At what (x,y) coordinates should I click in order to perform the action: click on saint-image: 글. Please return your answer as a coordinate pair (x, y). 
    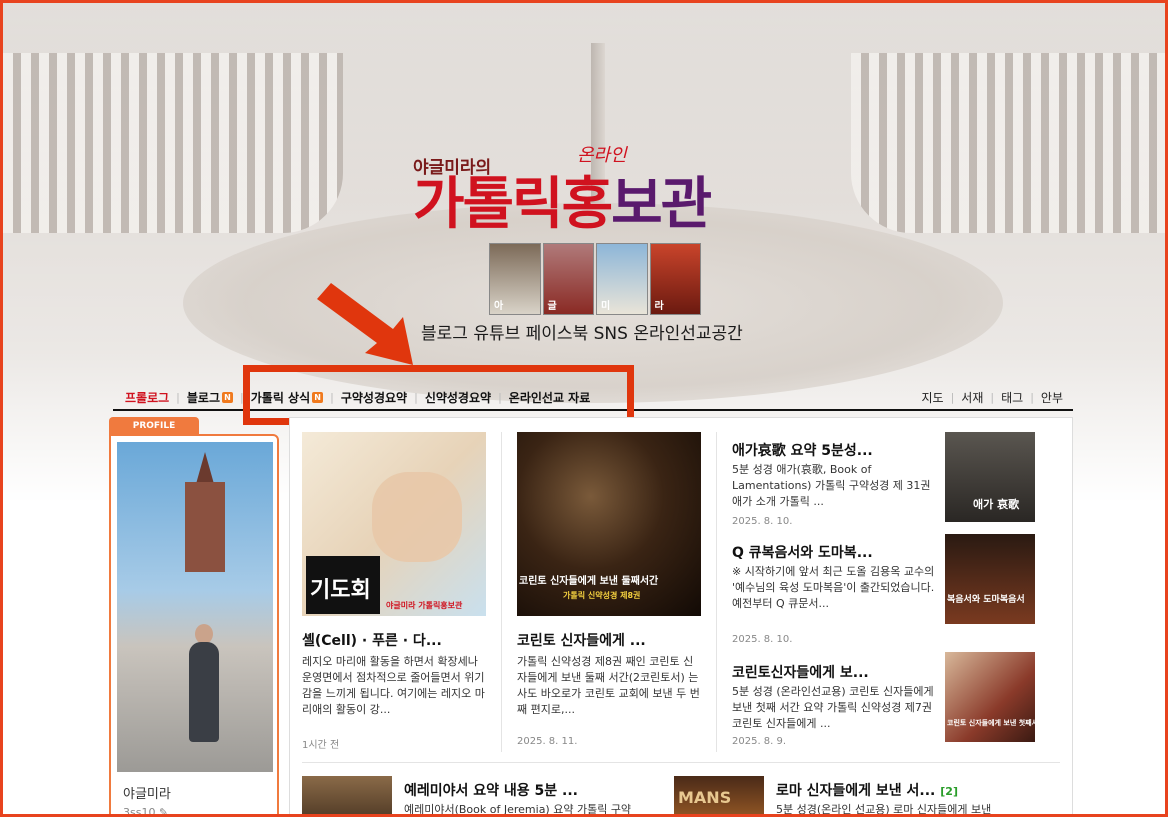
    Looking at the image, I should click on (568, 279).